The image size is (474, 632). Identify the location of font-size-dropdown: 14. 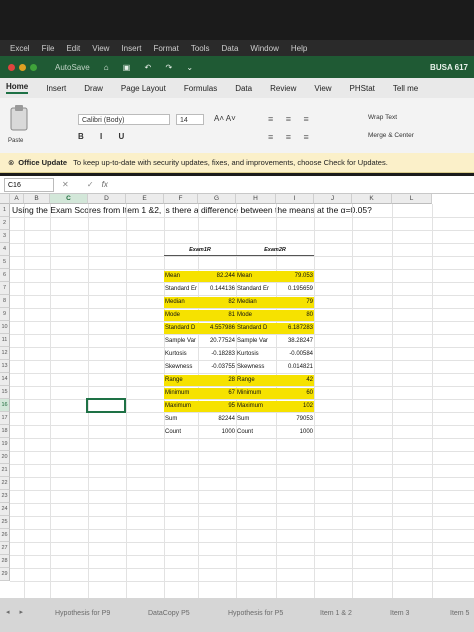
(190, 119).